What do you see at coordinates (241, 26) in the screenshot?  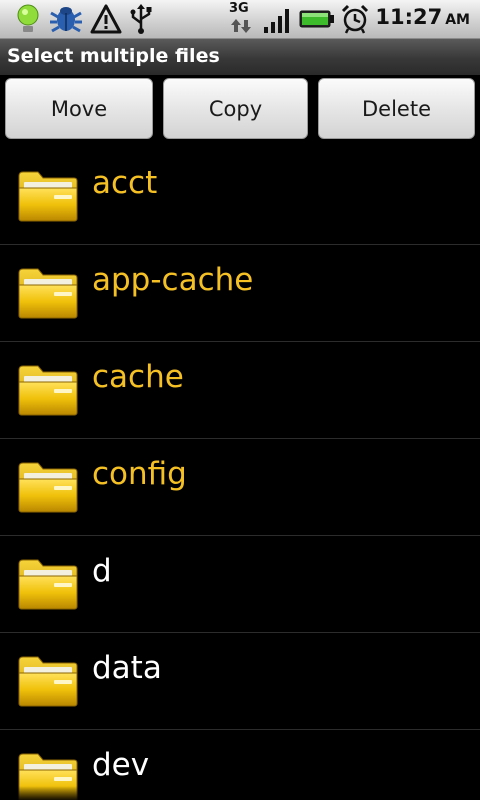 I see `data-arrows-icon` at bounding box center [241, 26].